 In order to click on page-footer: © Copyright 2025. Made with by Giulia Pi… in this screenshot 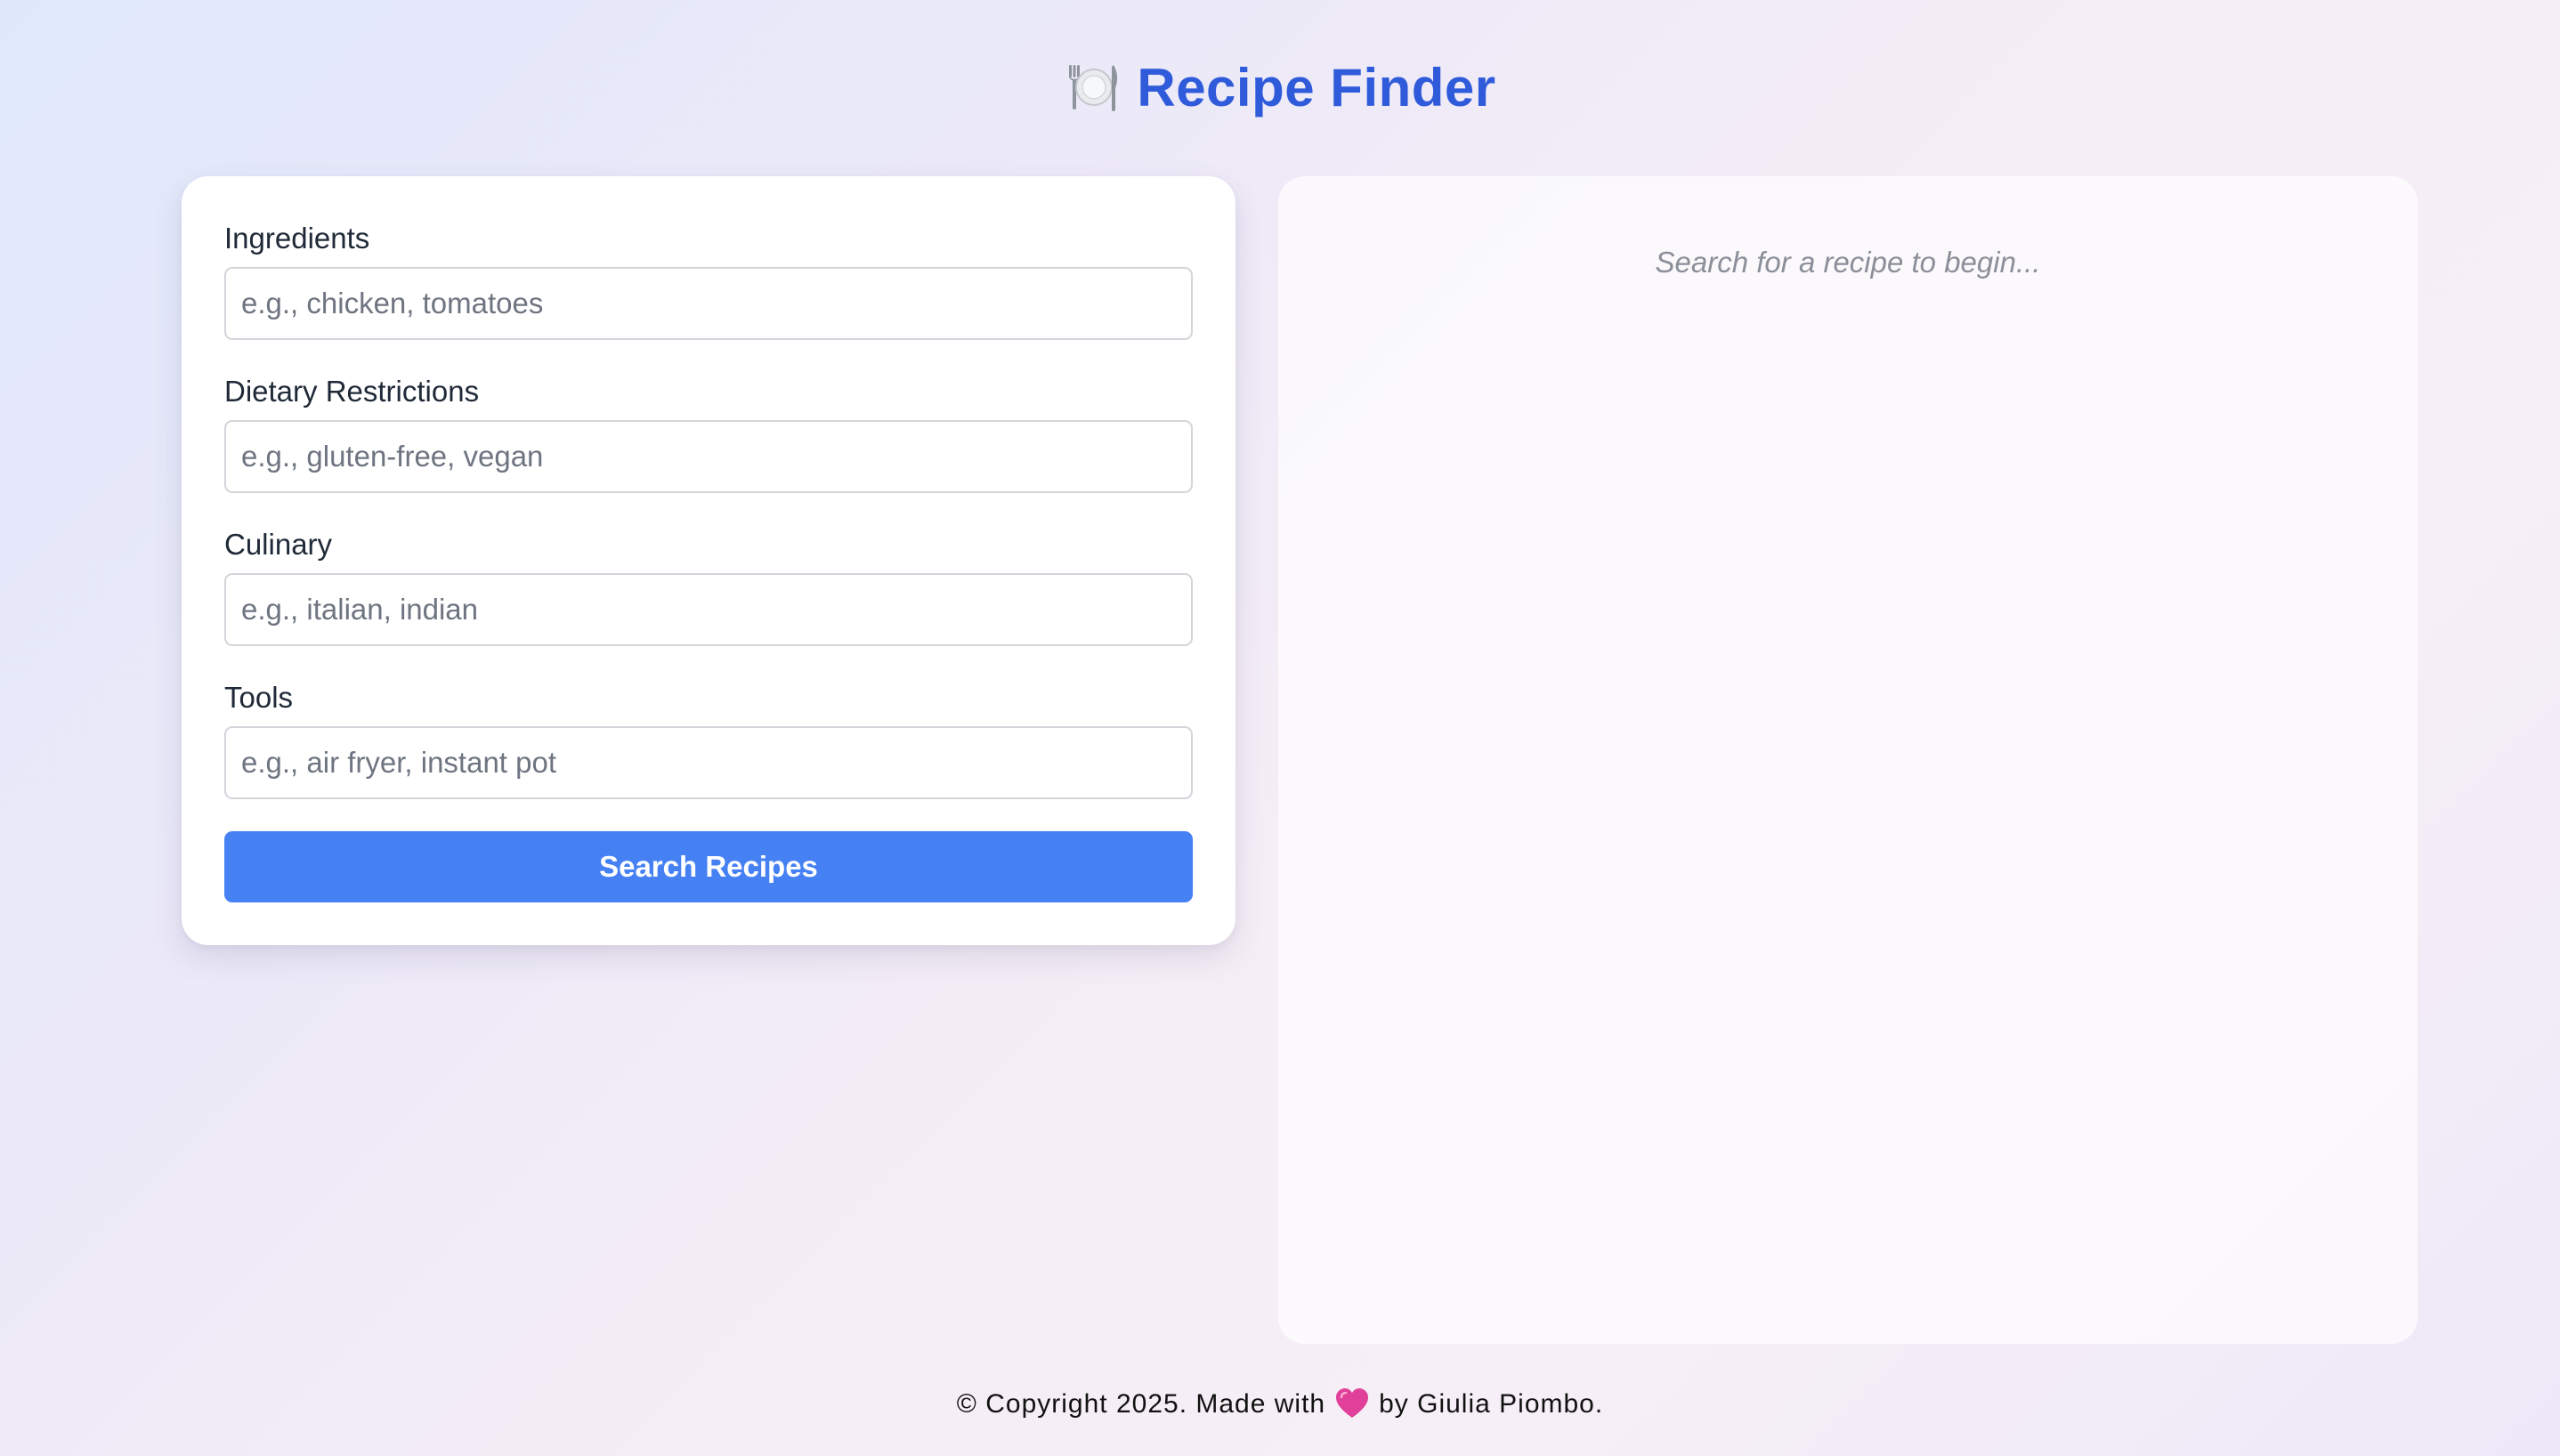, I will do `click(1280, 1404)`.